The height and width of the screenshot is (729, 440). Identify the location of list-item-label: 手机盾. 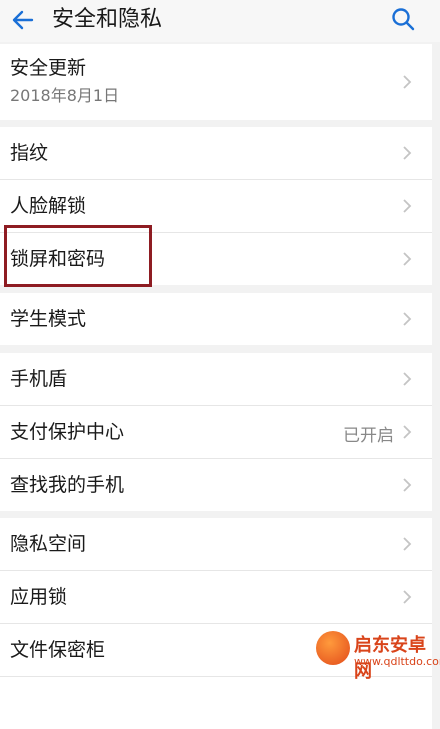
(39, 379).